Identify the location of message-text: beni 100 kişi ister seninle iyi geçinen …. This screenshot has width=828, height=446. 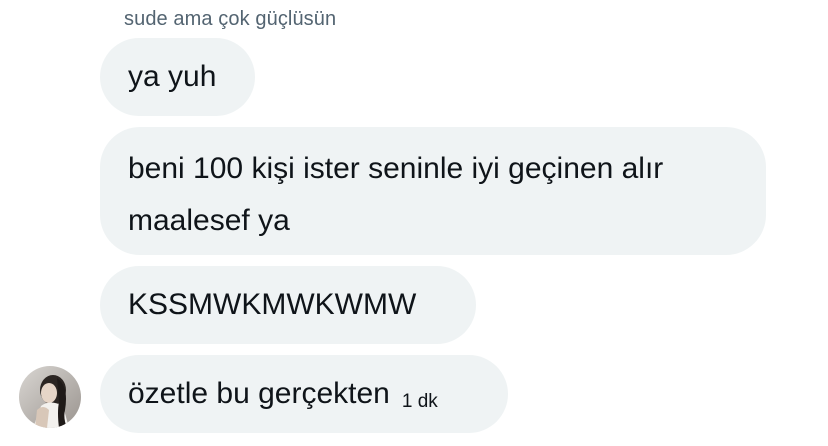
(396, 194).